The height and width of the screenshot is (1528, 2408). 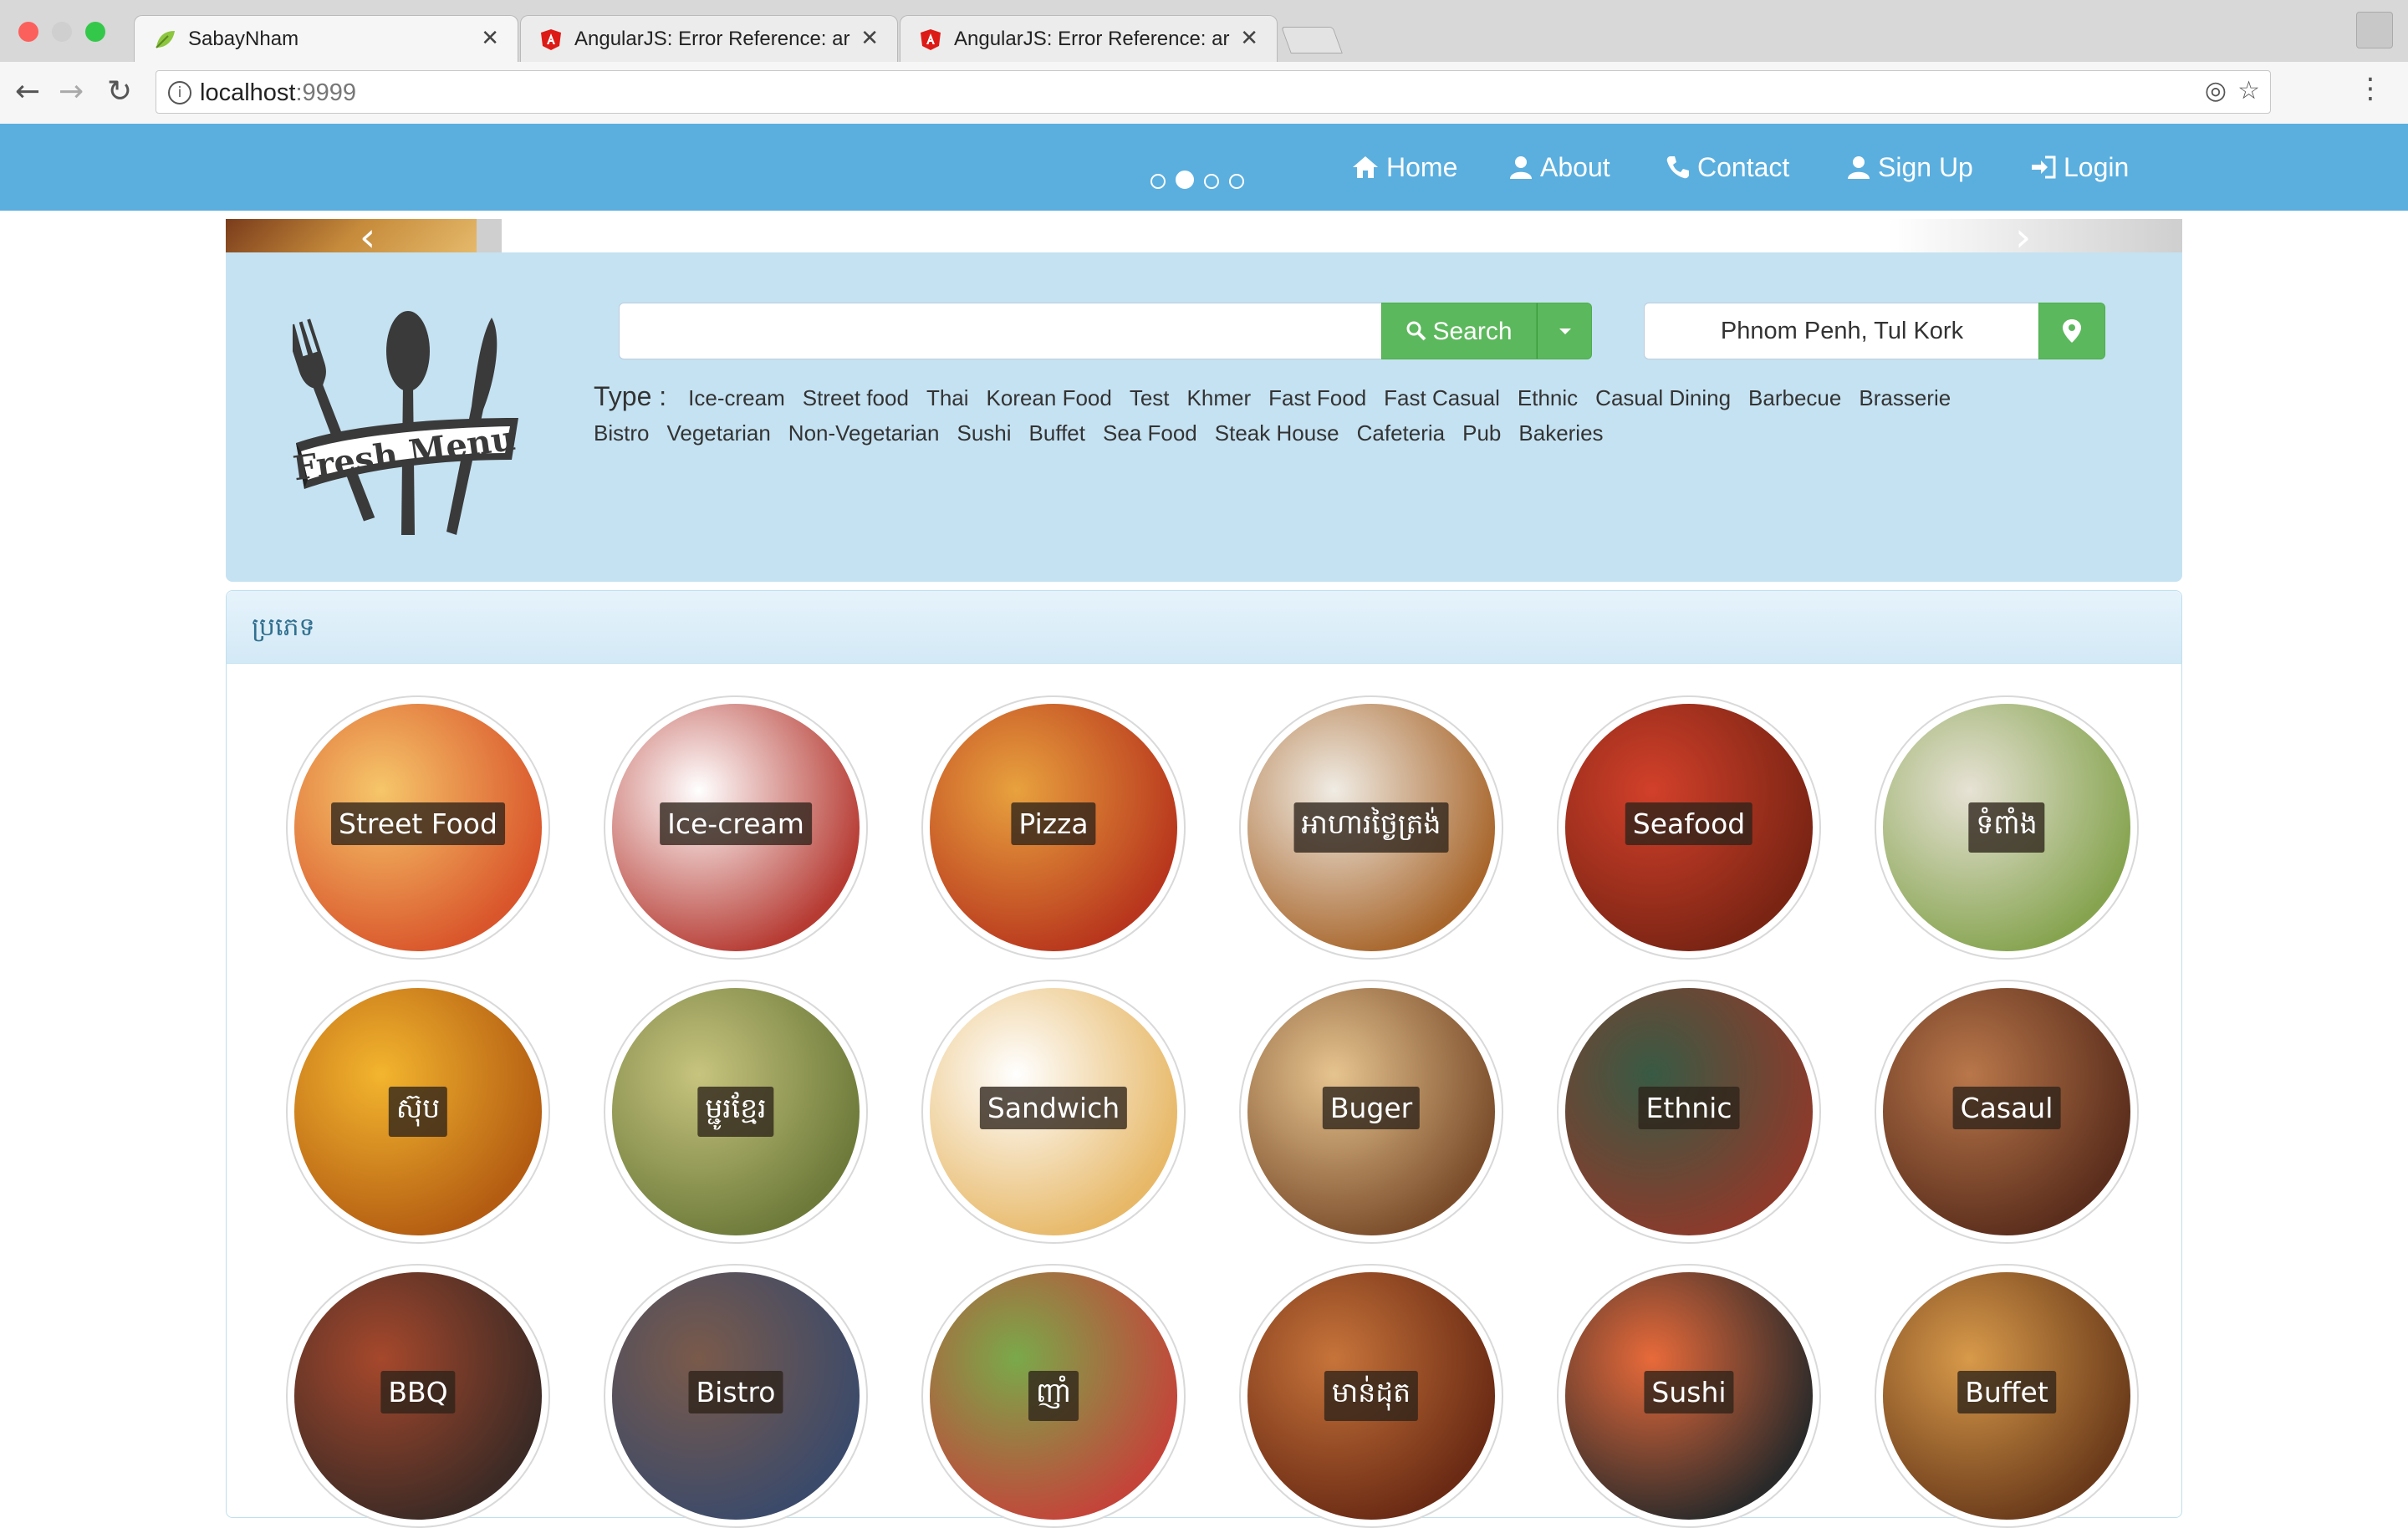 What do you see at coordinates (718, 433) in the screenshot?
I see `type-link: Vegetarian` at bounding box center [718, 433].